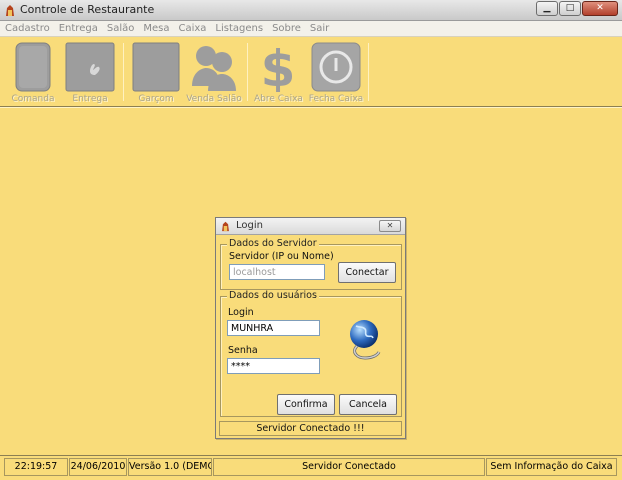 Image resolution: width=622 pixels, height=480 pixels. What do you see at coordinates (367, 272) in the screenshot?
I see `connect-button: Conectar` at bounding box center [367, 272].